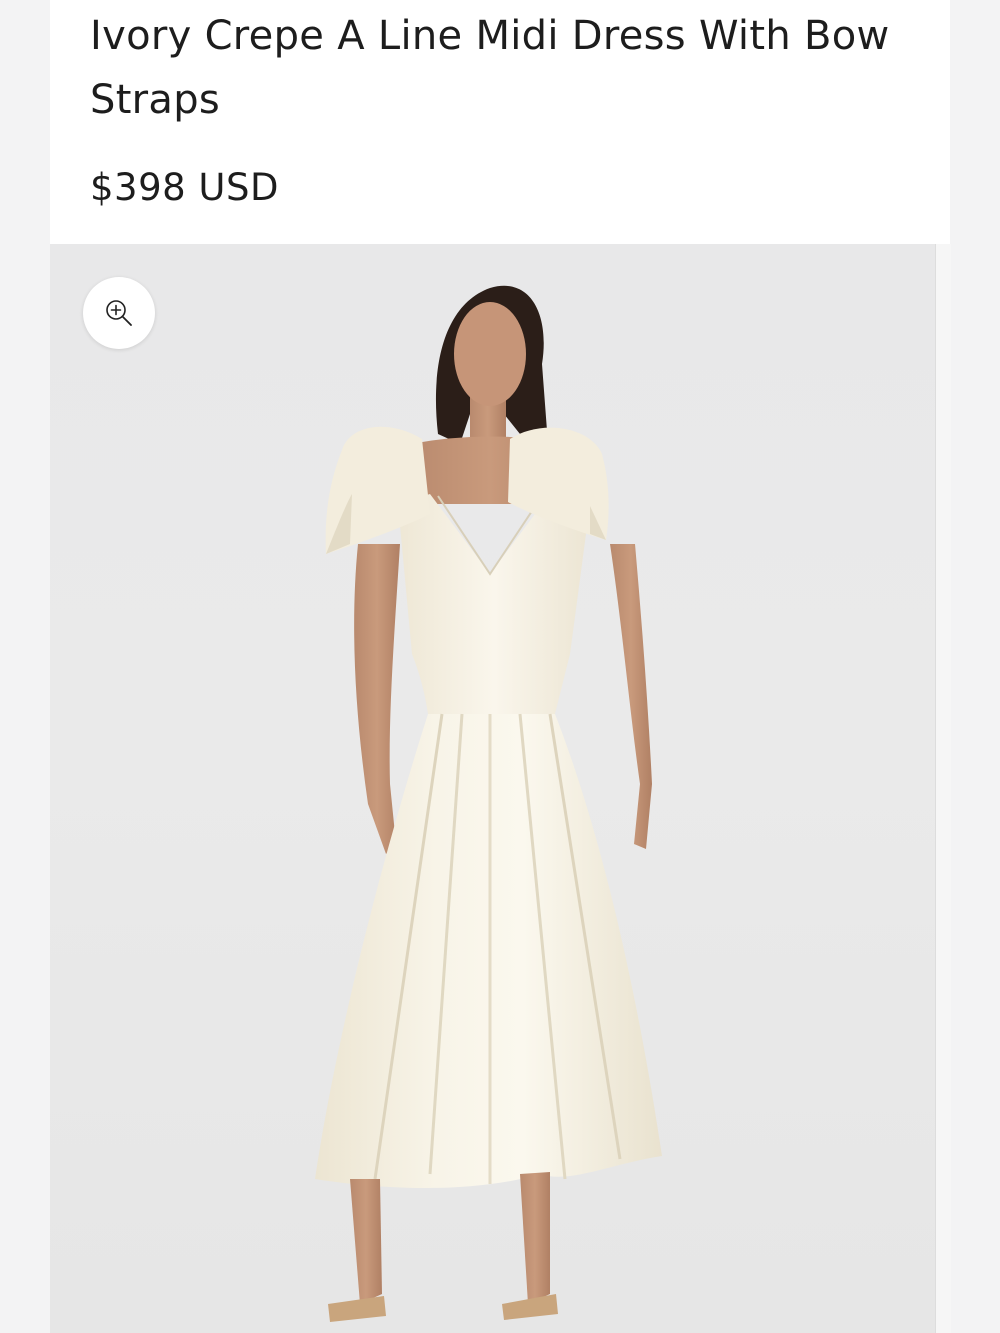 The width and height of the screenshot is (1000, 1333). I want to click on left-gutter, so click(25, 666).